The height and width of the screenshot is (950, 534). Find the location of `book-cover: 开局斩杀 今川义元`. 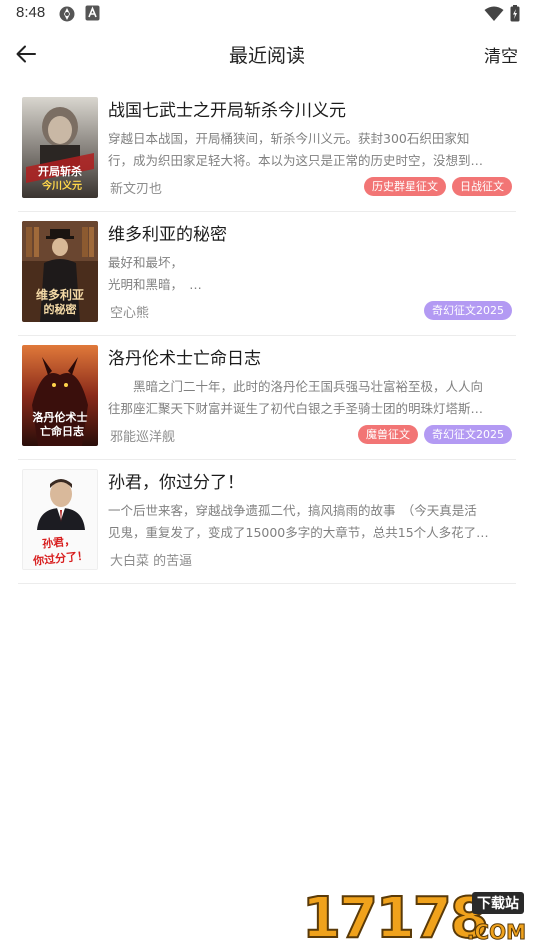

book-cover: 开局斩杀 今川义元 is located at coordinates (60, 147).